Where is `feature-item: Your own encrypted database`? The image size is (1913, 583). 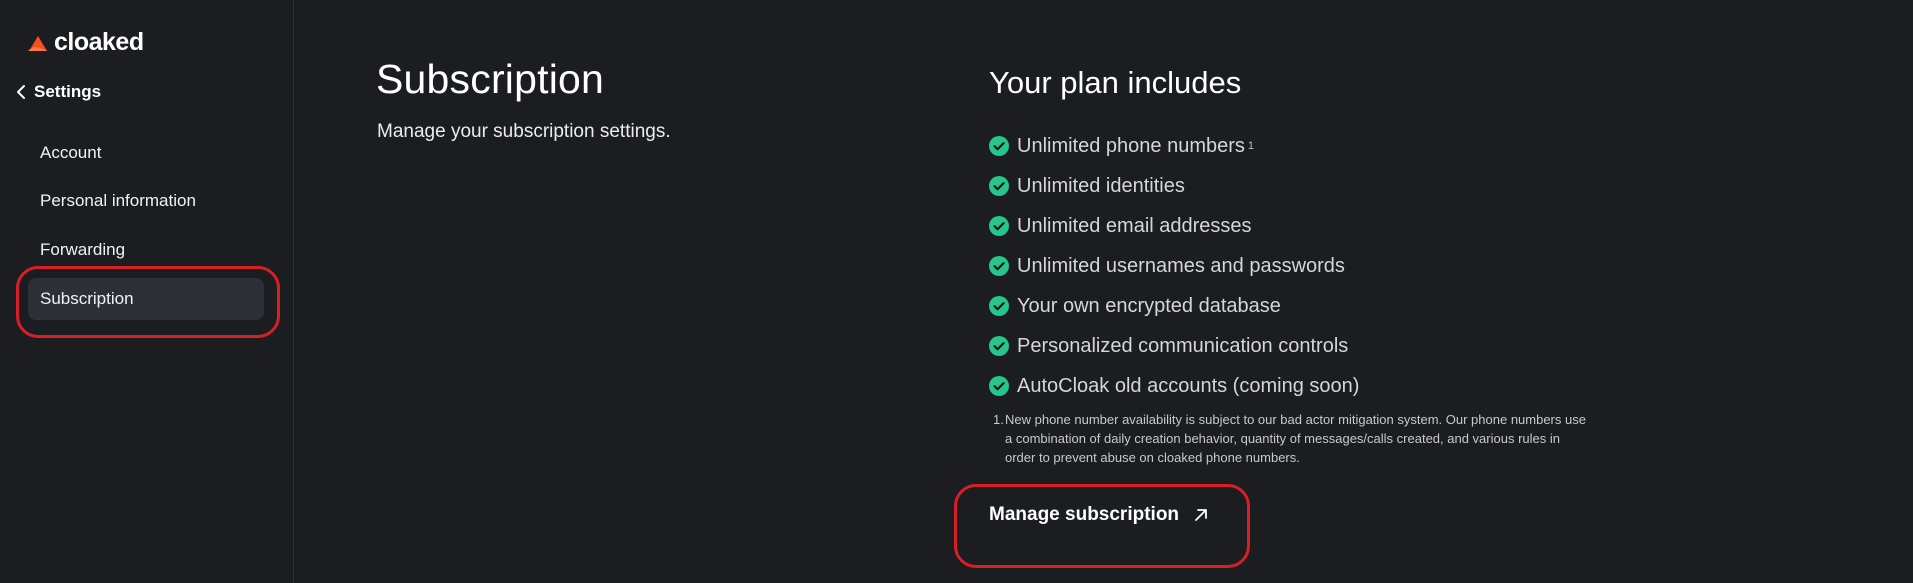
feature-item: Your own encrypted database is located at coordinates (1174, 306).